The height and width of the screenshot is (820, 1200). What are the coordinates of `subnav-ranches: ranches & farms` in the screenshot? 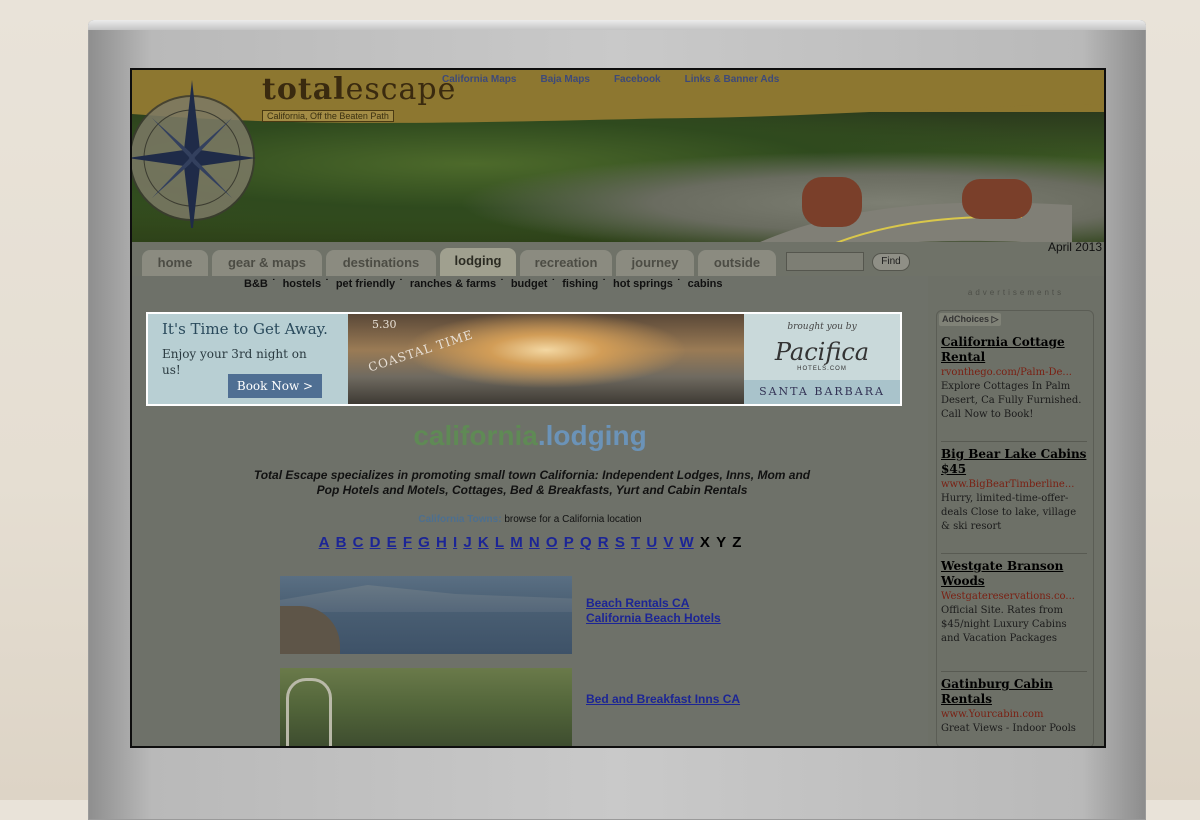 It's located at (453, 284).